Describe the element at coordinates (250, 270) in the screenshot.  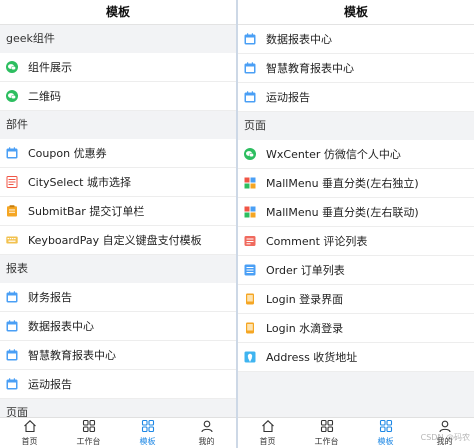
I see `order-icon` at that location.